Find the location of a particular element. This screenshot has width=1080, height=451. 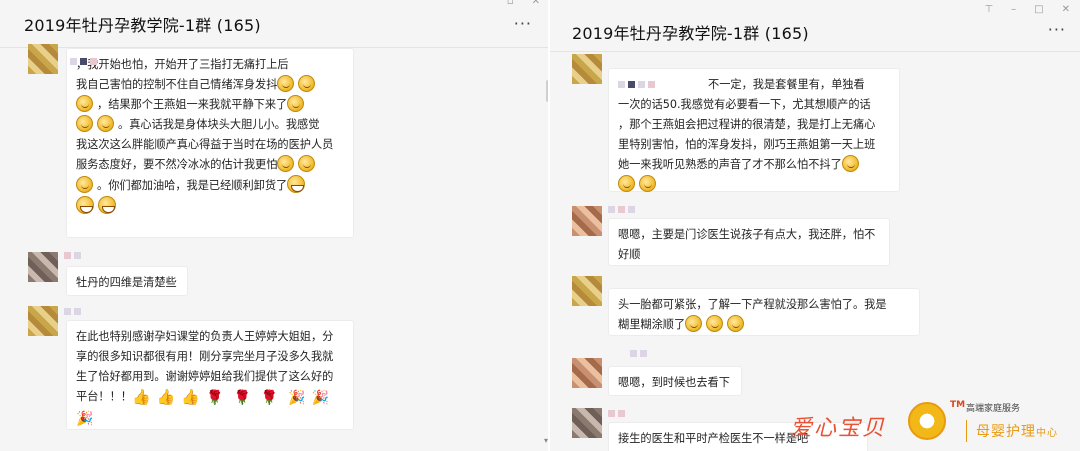

message-line: 服务态度好，要不然冷冰冰的估计我更怕 is located at coordinates (177, 164).